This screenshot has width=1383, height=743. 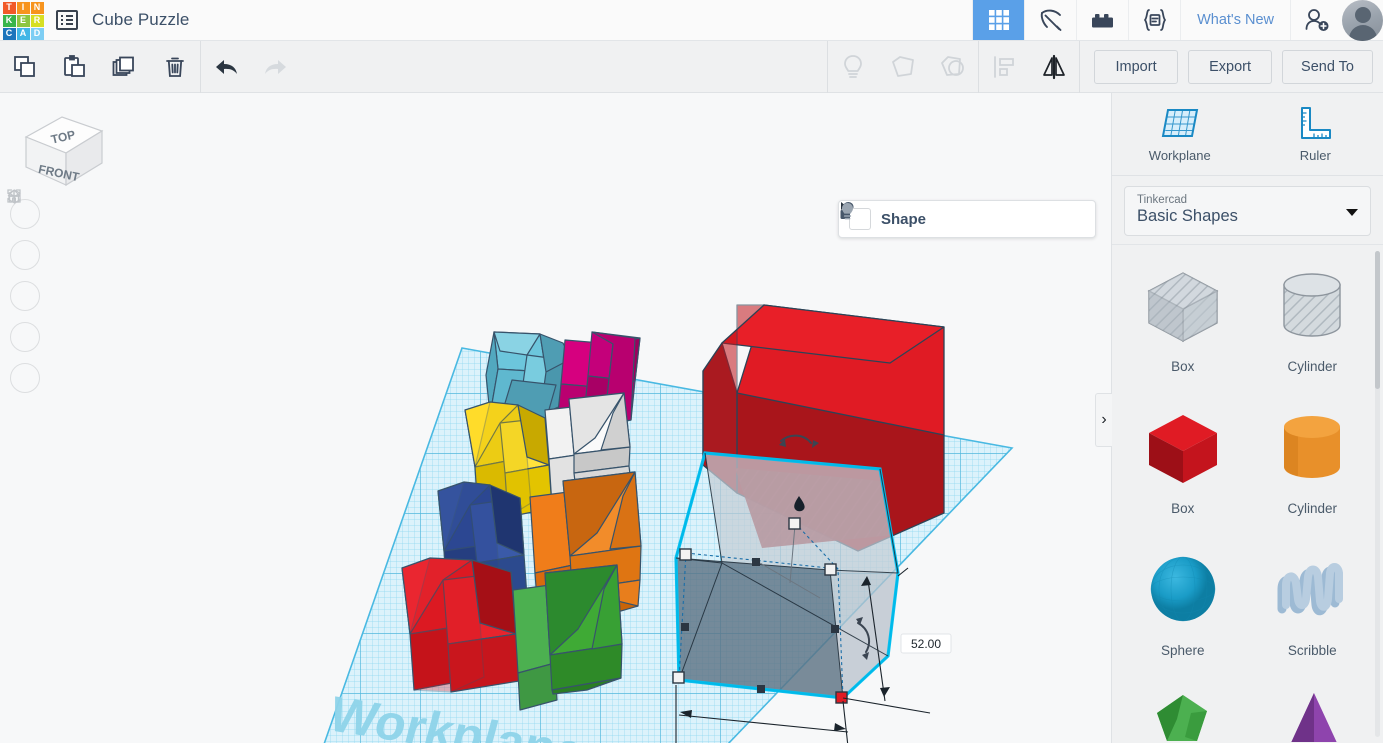 I want to click on copy-button, so click(x=25, y=67).